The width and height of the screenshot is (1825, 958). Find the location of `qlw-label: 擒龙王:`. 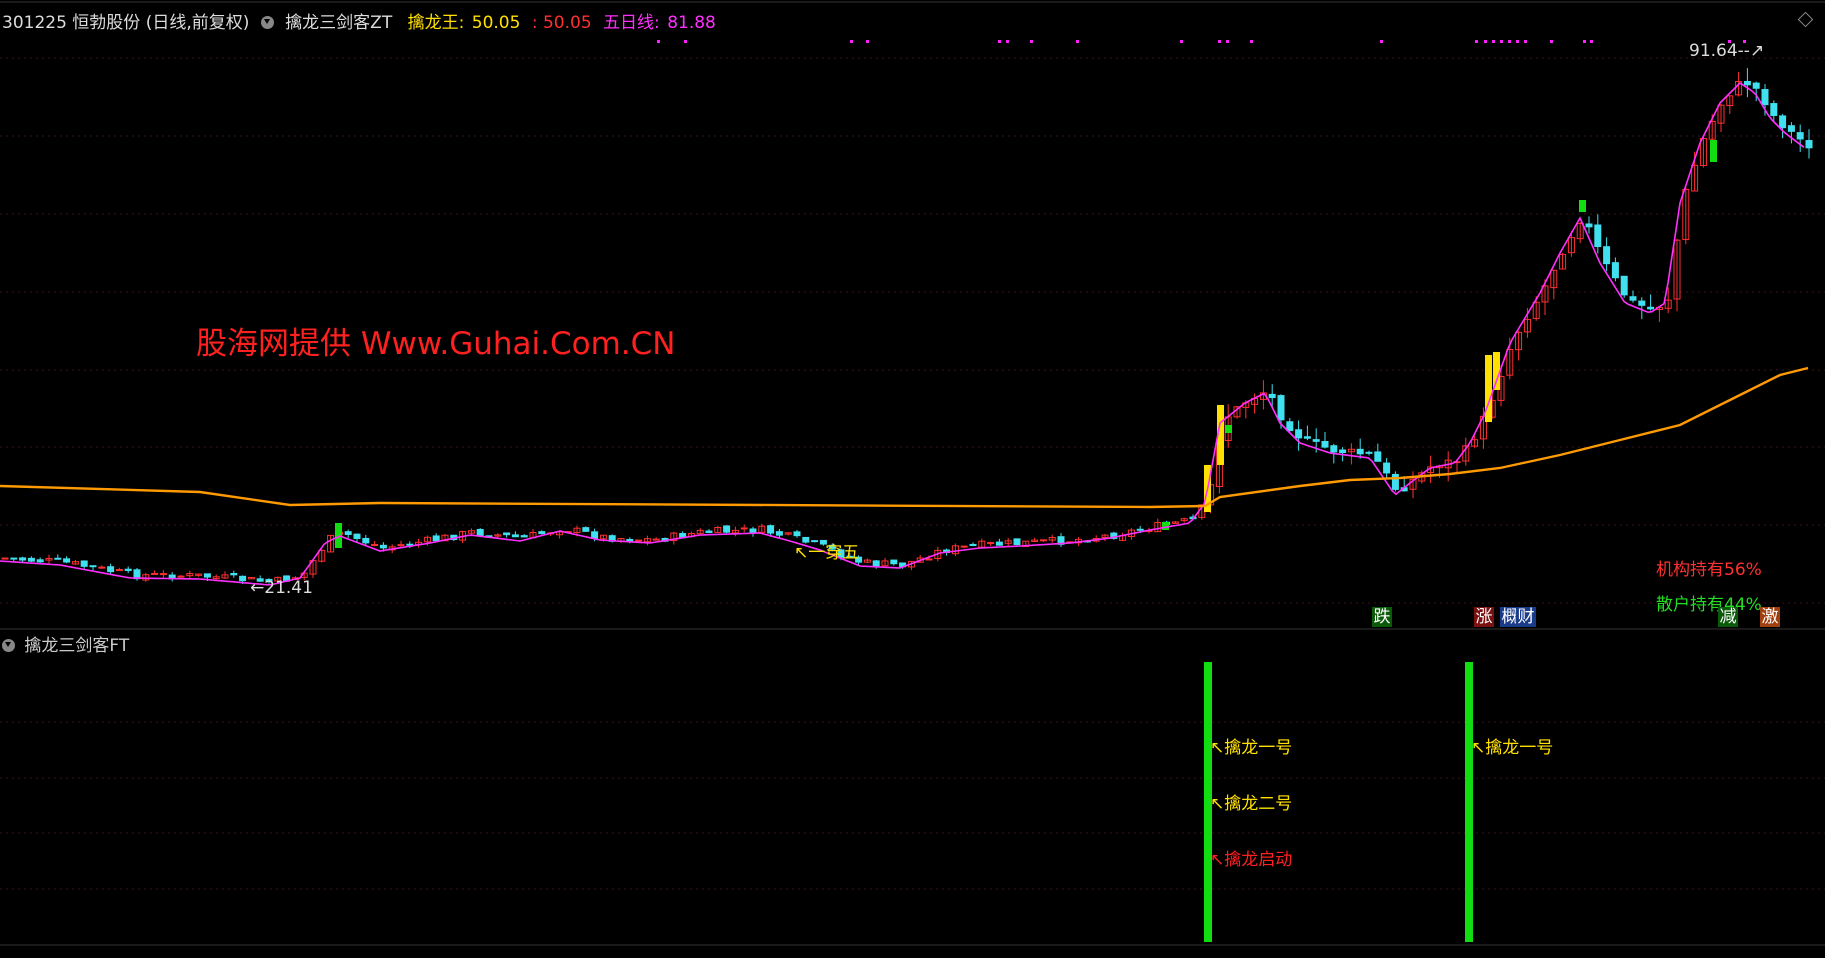

qlw-label: 擒龙王: is located at coordinates (436, 23).